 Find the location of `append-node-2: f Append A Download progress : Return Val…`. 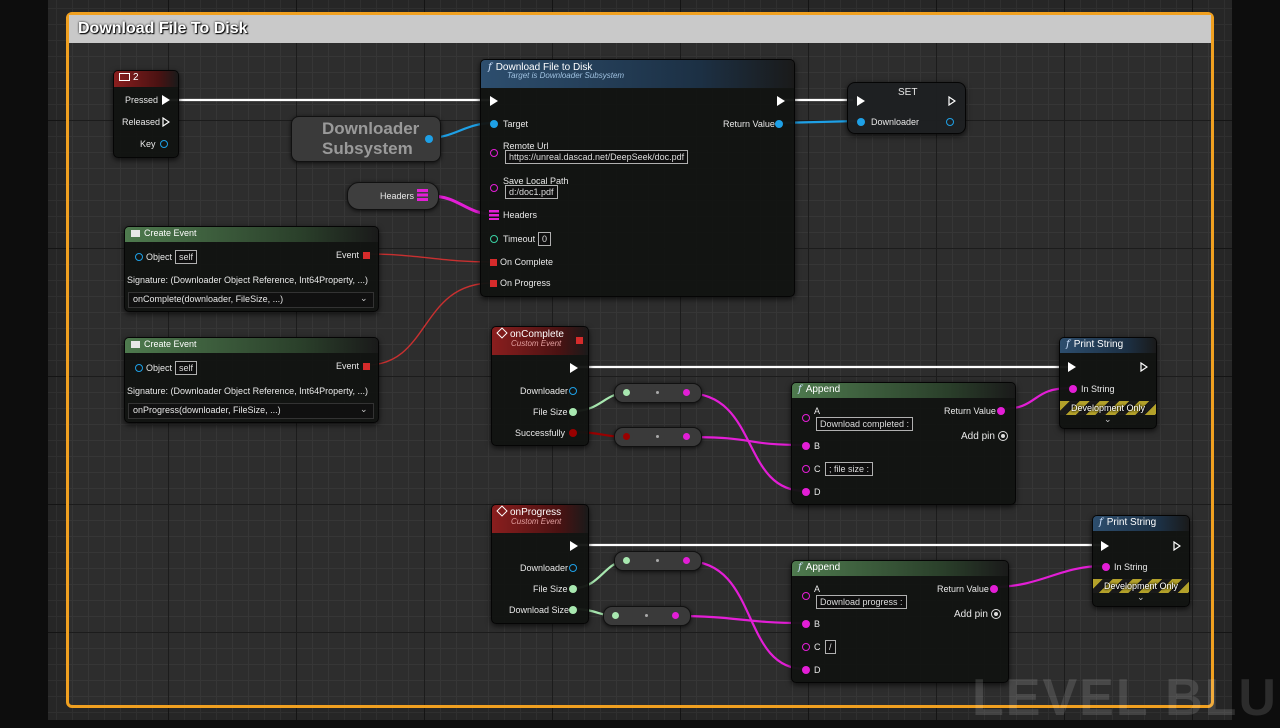

append-node-2: f Append A Download progress : Return Val… is located at coordinates (900, 621).